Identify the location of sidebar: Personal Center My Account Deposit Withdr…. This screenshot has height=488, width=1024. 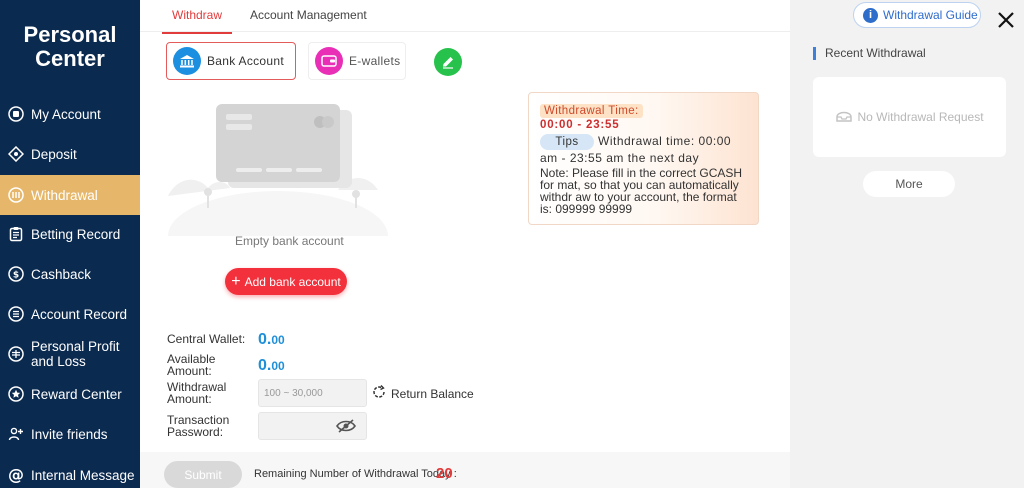
(70, 244).